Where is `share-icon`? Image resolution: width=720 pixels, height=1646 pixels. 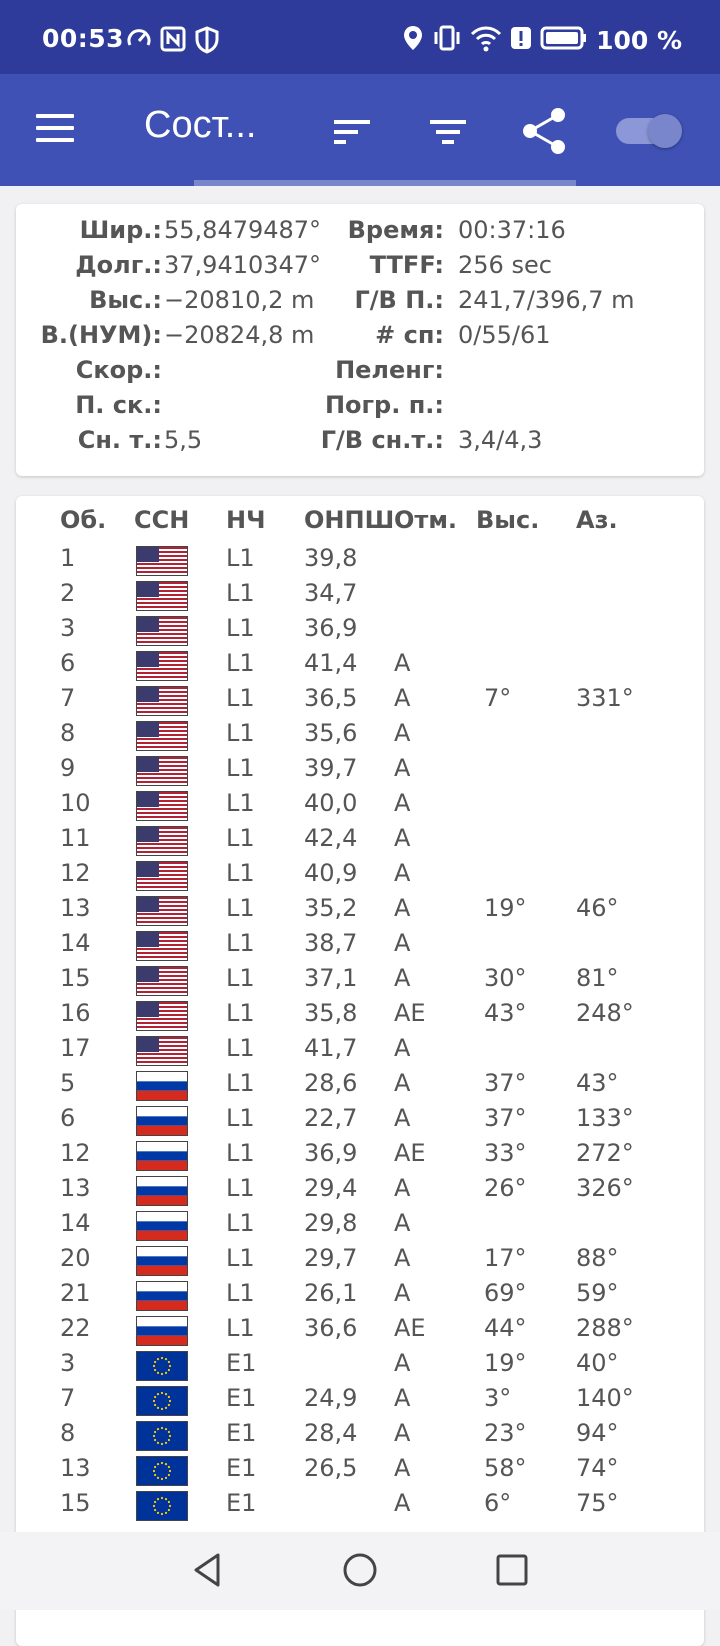 share-icon is located at coordinates (544, 131).